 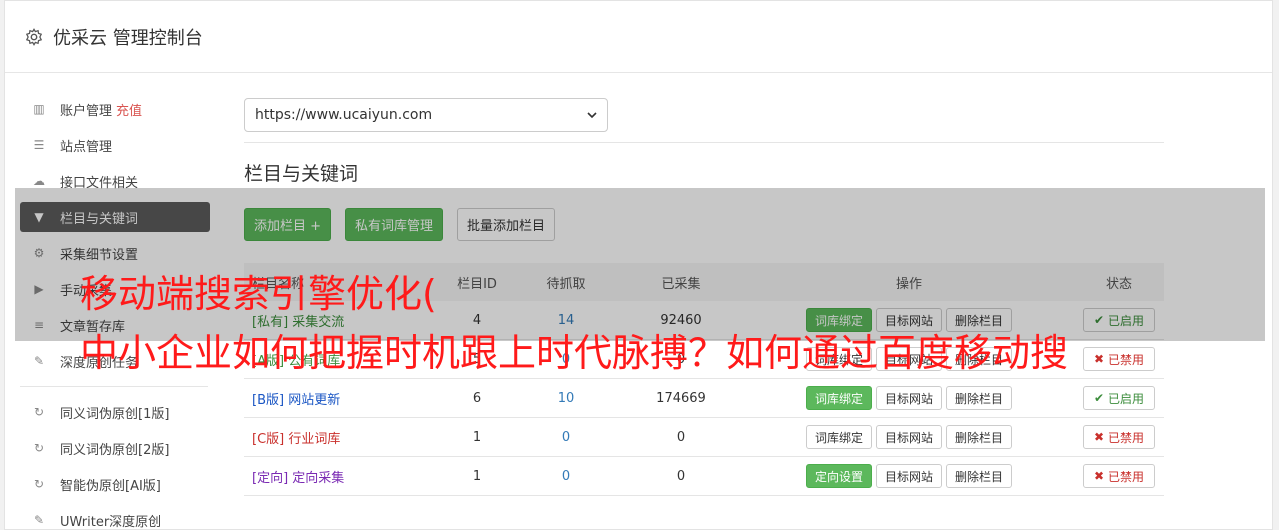 I want to click on console-title: 优采云 管理控制台, so click(x=128, y=38).